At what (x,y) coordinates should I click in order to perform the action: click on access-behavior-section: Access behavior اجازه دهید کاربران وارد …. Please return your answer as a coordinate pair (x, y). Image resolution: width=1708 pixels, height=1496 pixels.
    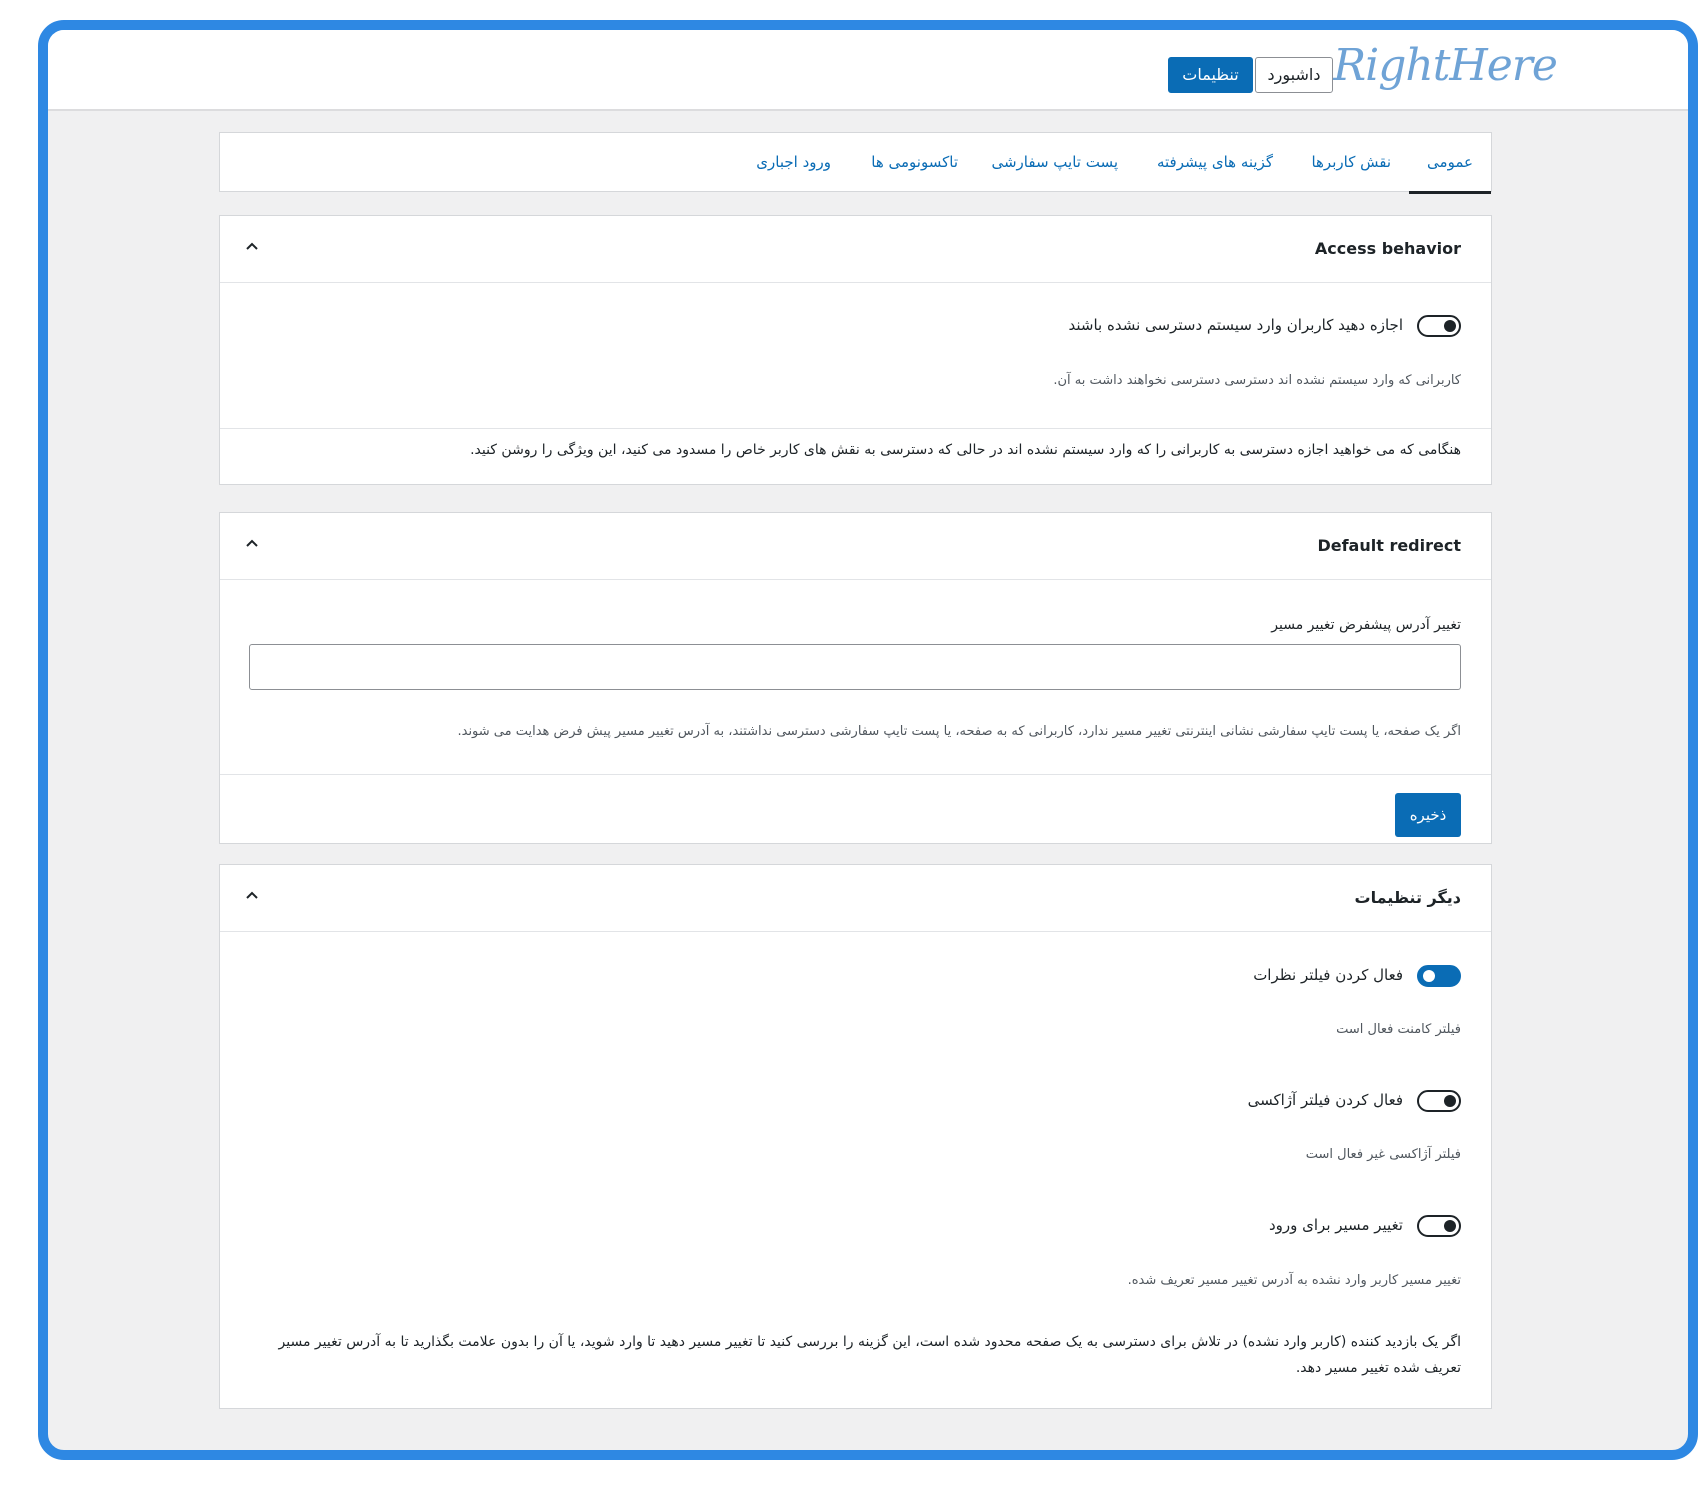
    Looking at the image, I should click on (855, 350).